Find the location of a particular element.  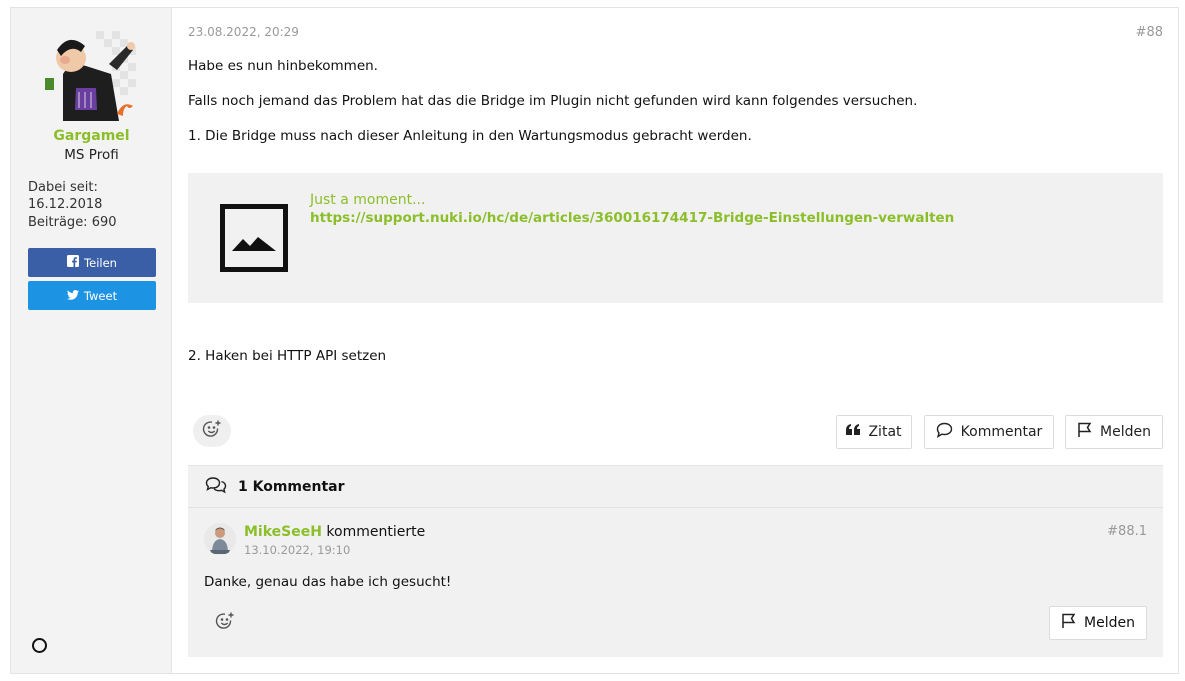

comment-label: Kommentar is located at coordinates (1001, 432).